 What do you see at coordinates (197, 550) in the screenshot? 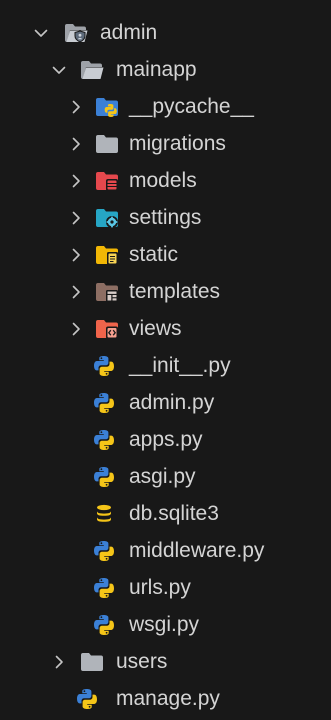
I see `tree-item-label: middleware.py` at bounding box center [197, 550].